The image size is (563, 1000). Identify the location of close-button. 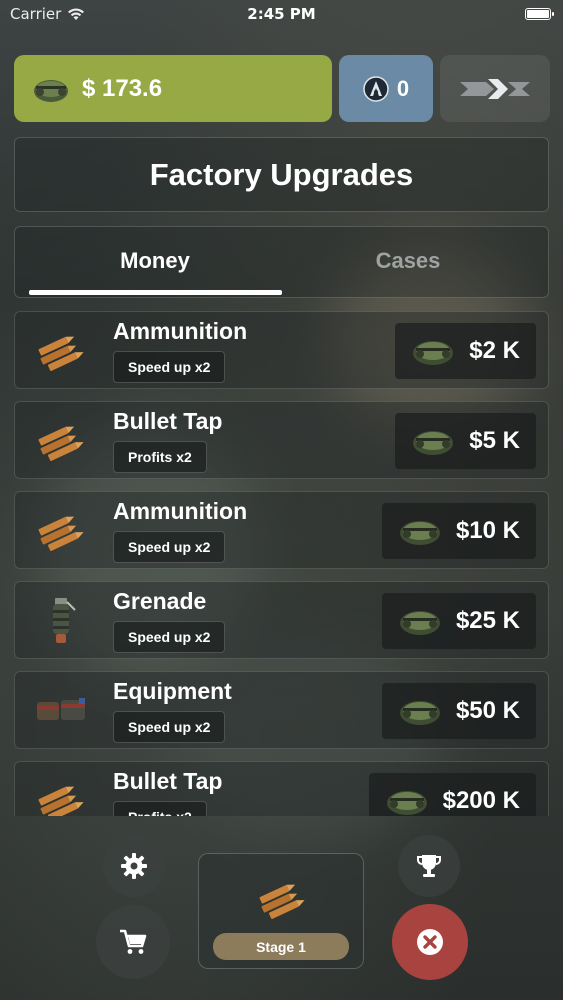
(430, 942).